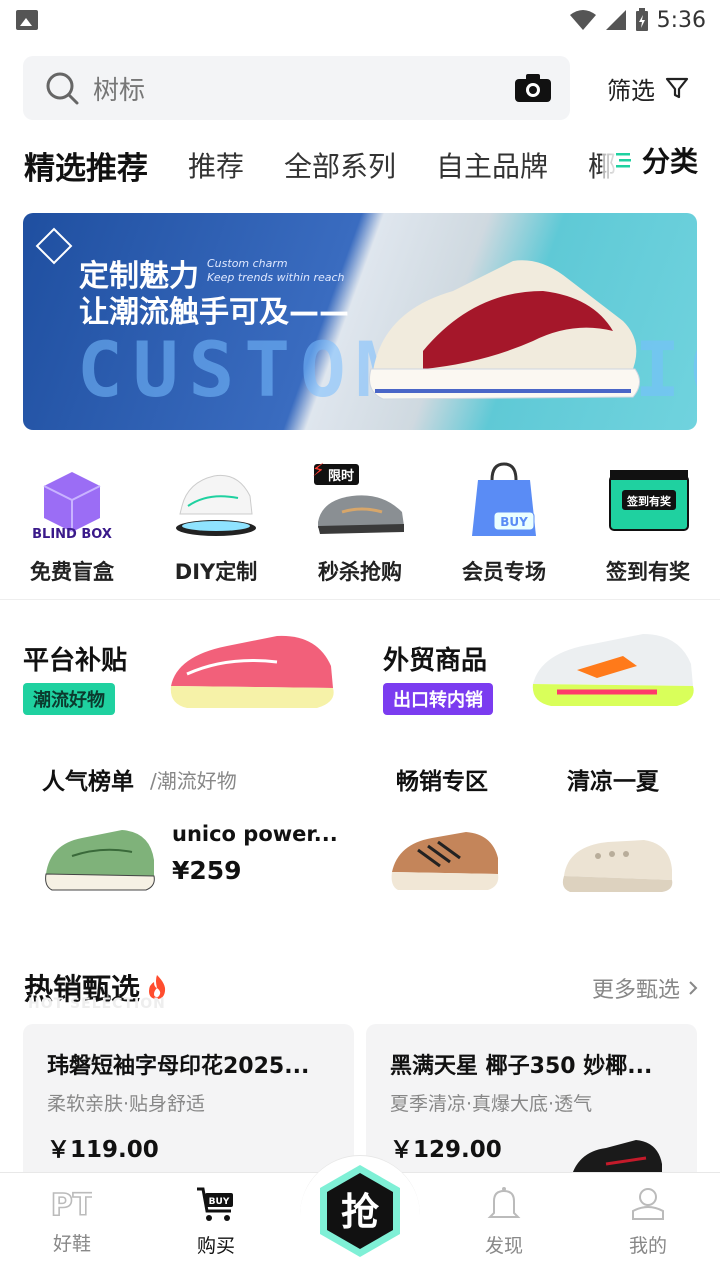 Image resolution: width=720 pixels, height=1280 pixels. I want to click on brown-sneaker-image, so click(445, 861).